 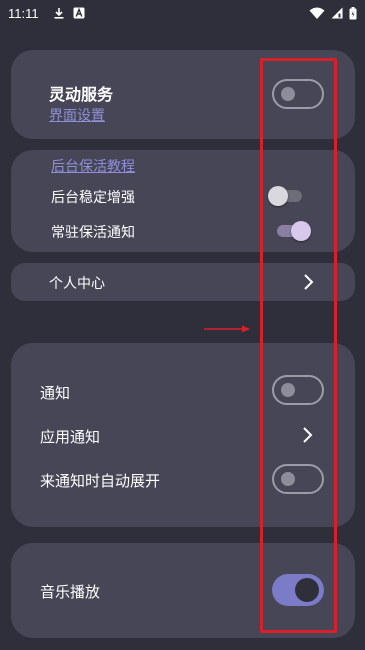 What do you see at coordinates (93, 198) in the screenshot?
I see `background-stability-label: 后台稳定增强` at bounding box center [93, 198].